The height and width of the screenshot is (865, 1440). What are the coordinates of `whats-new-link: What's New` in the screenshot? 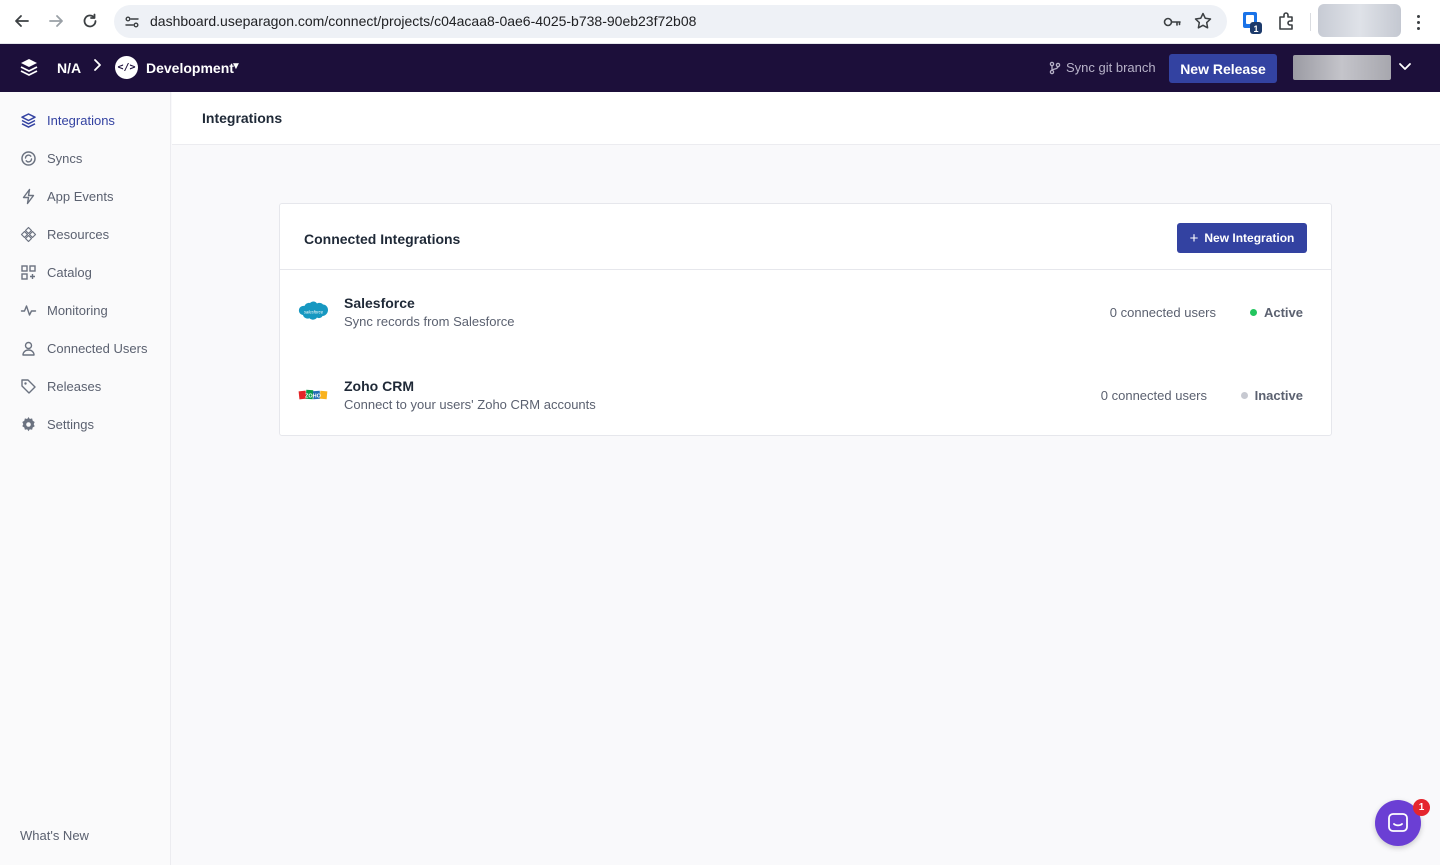 It's located at (54, 835).